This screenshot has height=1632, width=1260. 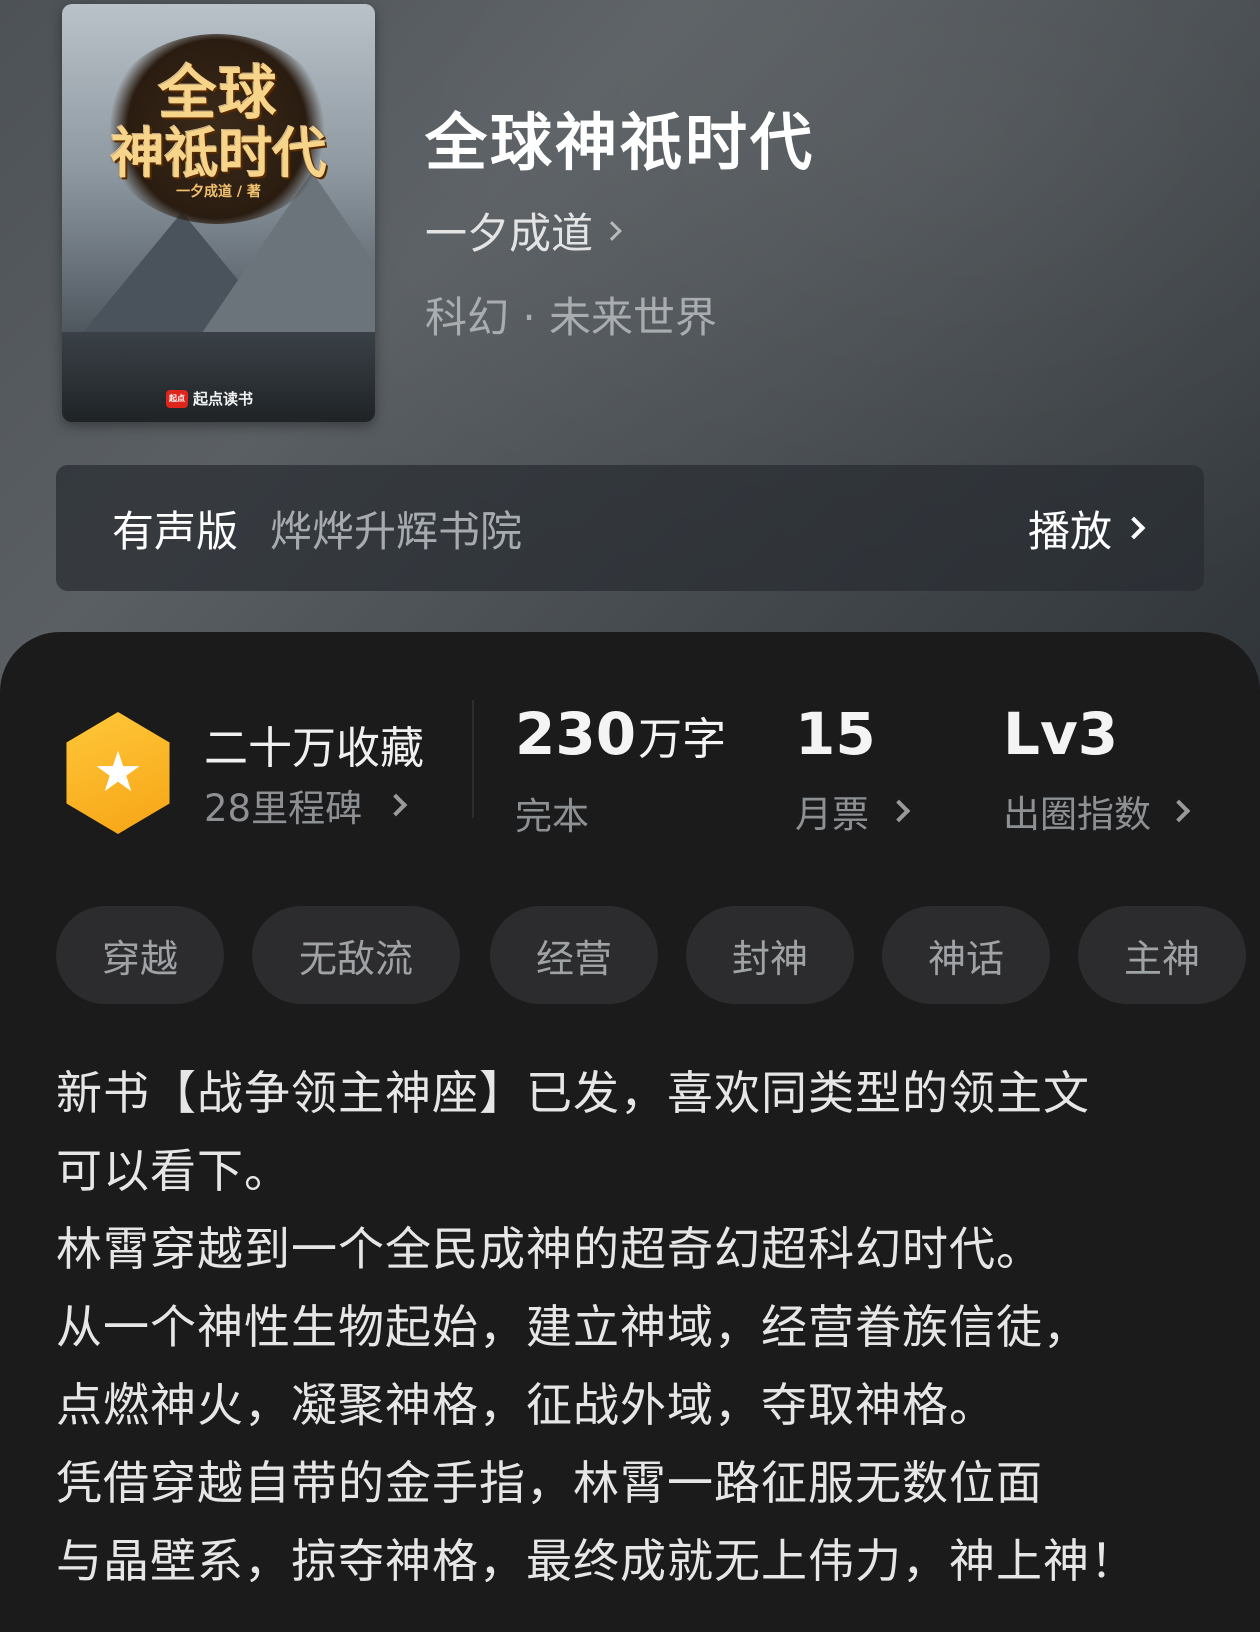 I want to click on tag-chip: 封神, so click(x=770, y=955).